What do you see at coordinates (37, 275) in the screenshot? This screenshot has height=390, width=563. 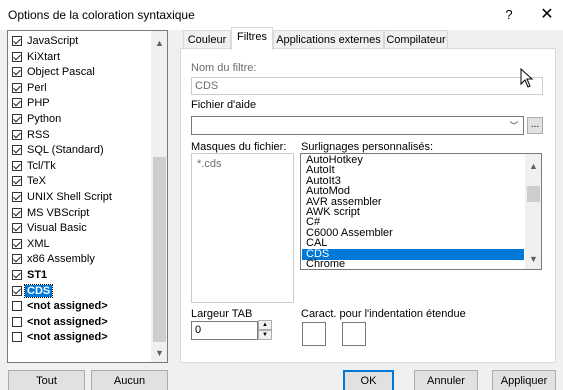 I see `language-label: ST1` at bounding box center [37, 275].